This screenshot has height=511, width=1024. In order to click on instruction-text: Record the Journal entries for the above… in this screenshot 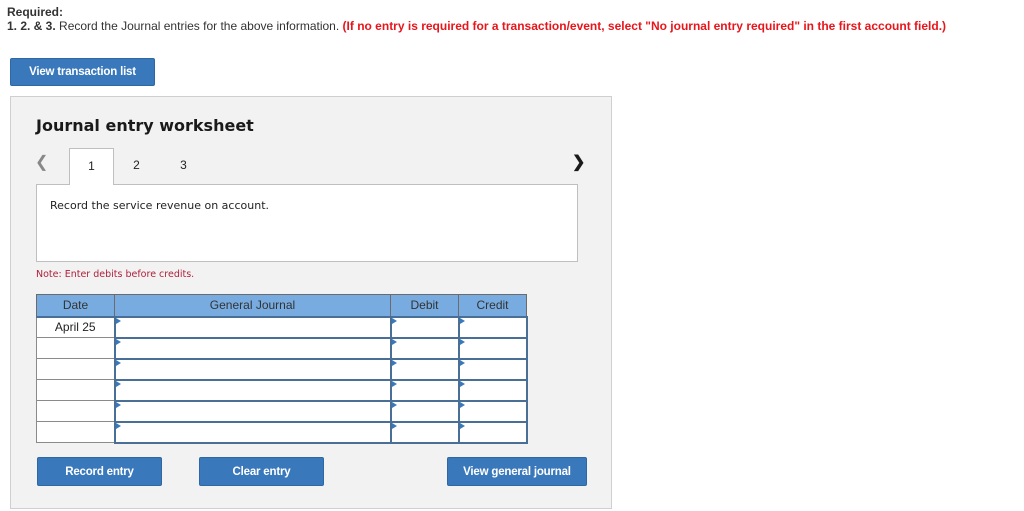, I will do `click(199, 26)`.